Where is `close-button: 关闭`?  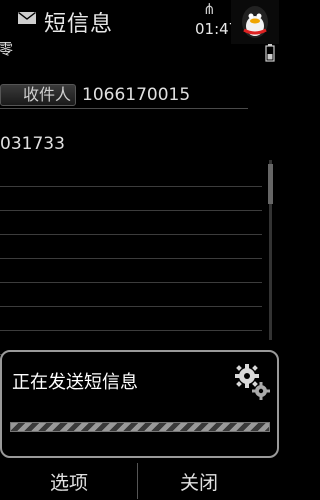
close-button: 关闭 is located at coordinates (199, 481).